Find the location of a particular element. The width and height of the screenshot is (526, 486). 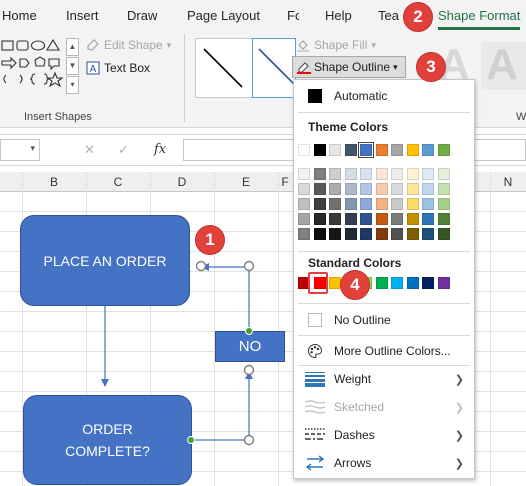

shape-style-thumbnail-selected is located at coordinates (274, 68).